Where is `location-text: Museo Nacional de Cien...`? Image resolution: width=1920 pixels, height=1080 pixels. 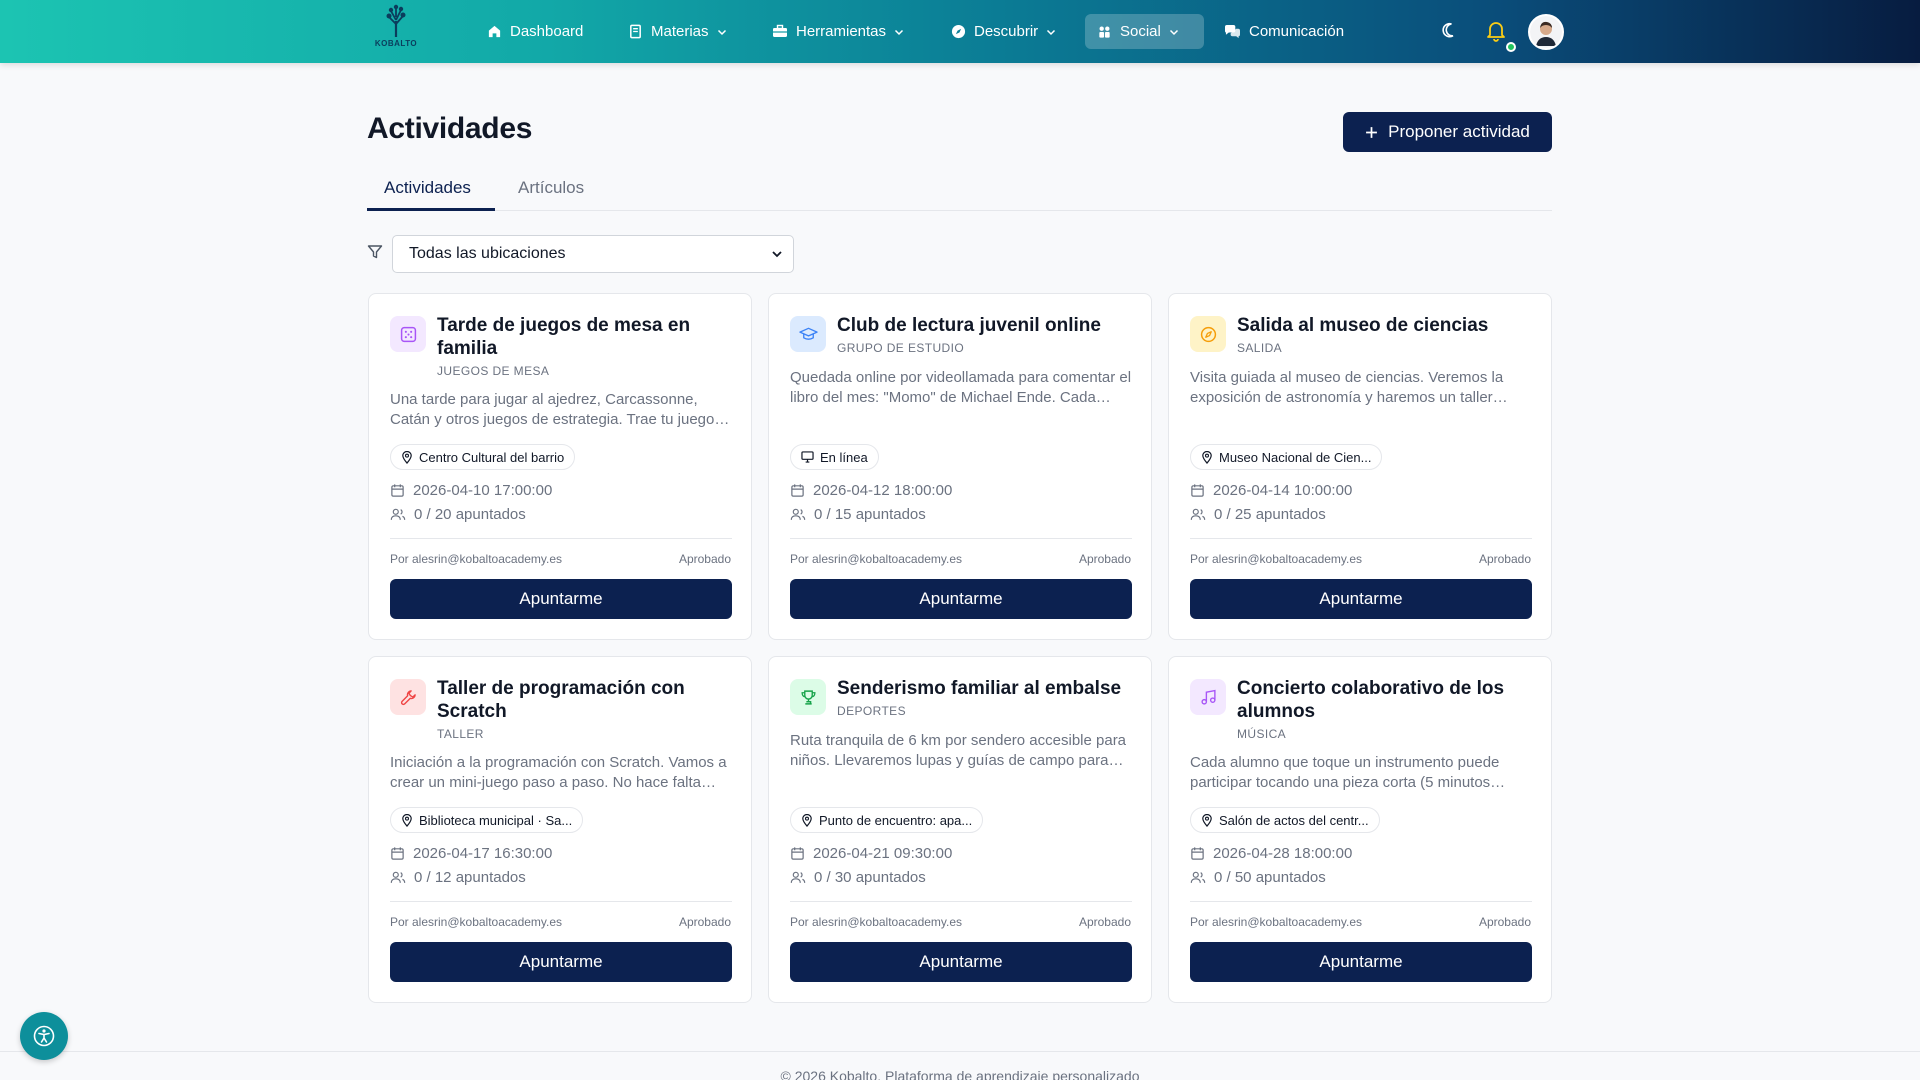
location-text: Museo Nacional de Cien... is located at coordinates (1295, 457).